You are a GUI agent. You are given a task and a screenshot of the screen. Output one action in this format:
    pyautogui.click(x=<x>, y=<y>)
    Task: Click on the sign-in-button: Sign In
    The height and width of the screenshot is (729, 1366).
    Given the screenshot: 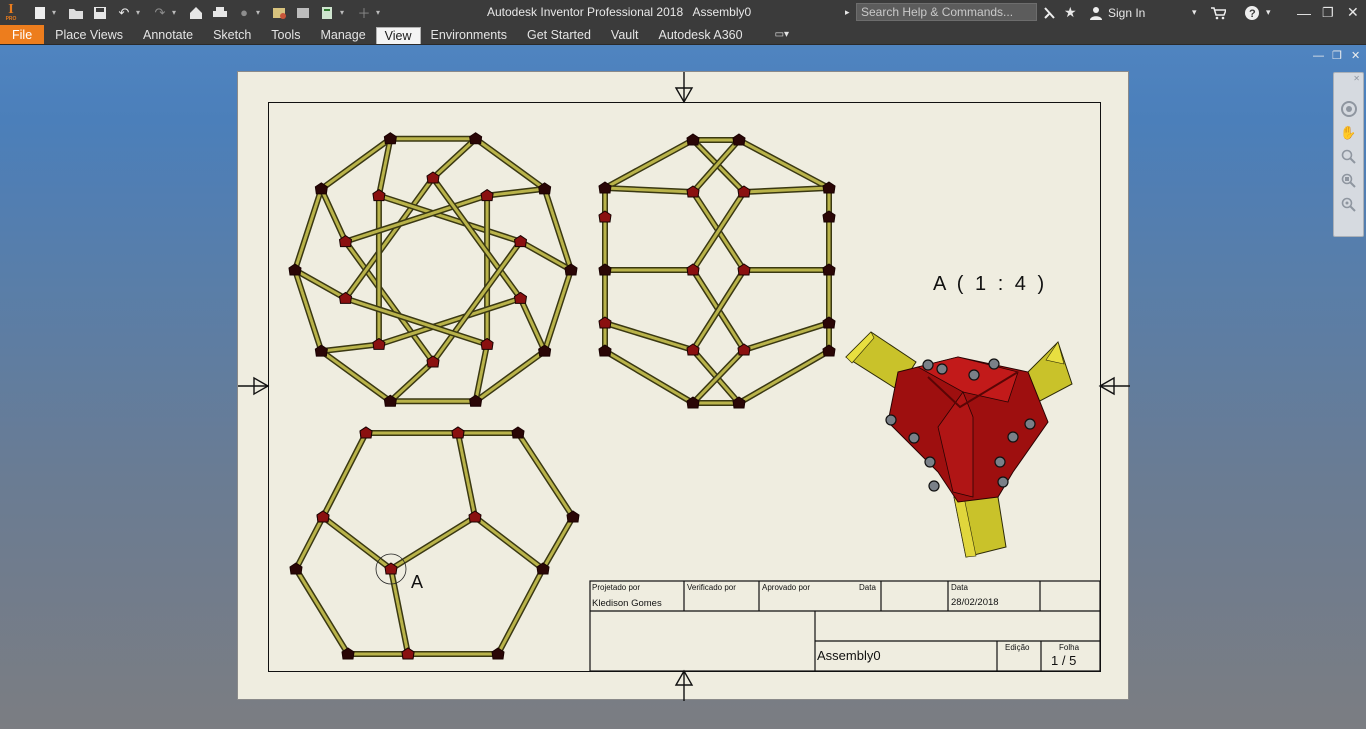 What is the action you would take?
    pyautogui.click(x=1117, y=12)
    